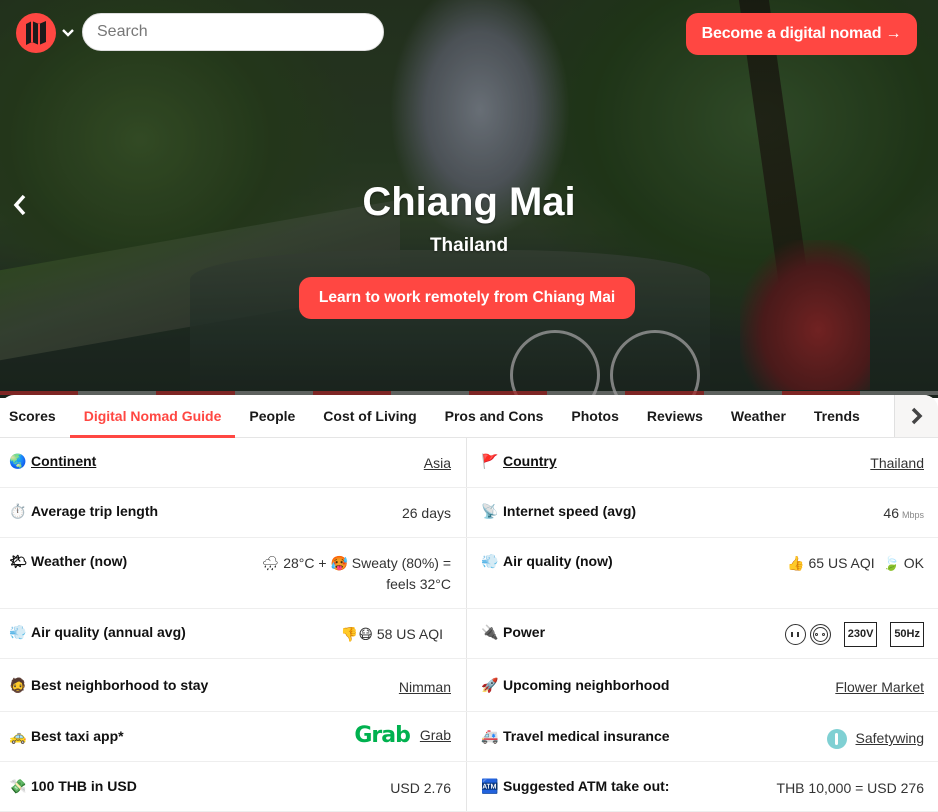 This screenshot has width=938, height=812. What do you see at coordinates (68, 33) in the screenshot?
I see `chevron-down-icon` at bounding box center [68, 33].